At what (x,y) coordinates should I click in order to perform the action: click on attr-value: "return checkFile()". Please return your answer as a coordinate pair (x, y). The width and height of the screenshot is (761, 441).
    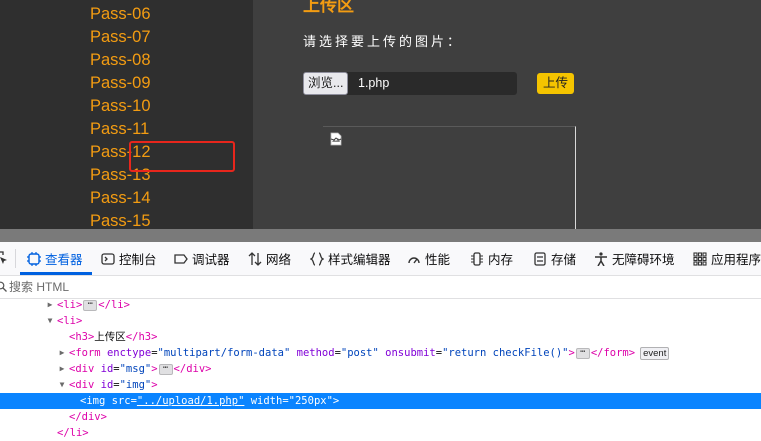
    Looking at the image, I should click on (505, 353).